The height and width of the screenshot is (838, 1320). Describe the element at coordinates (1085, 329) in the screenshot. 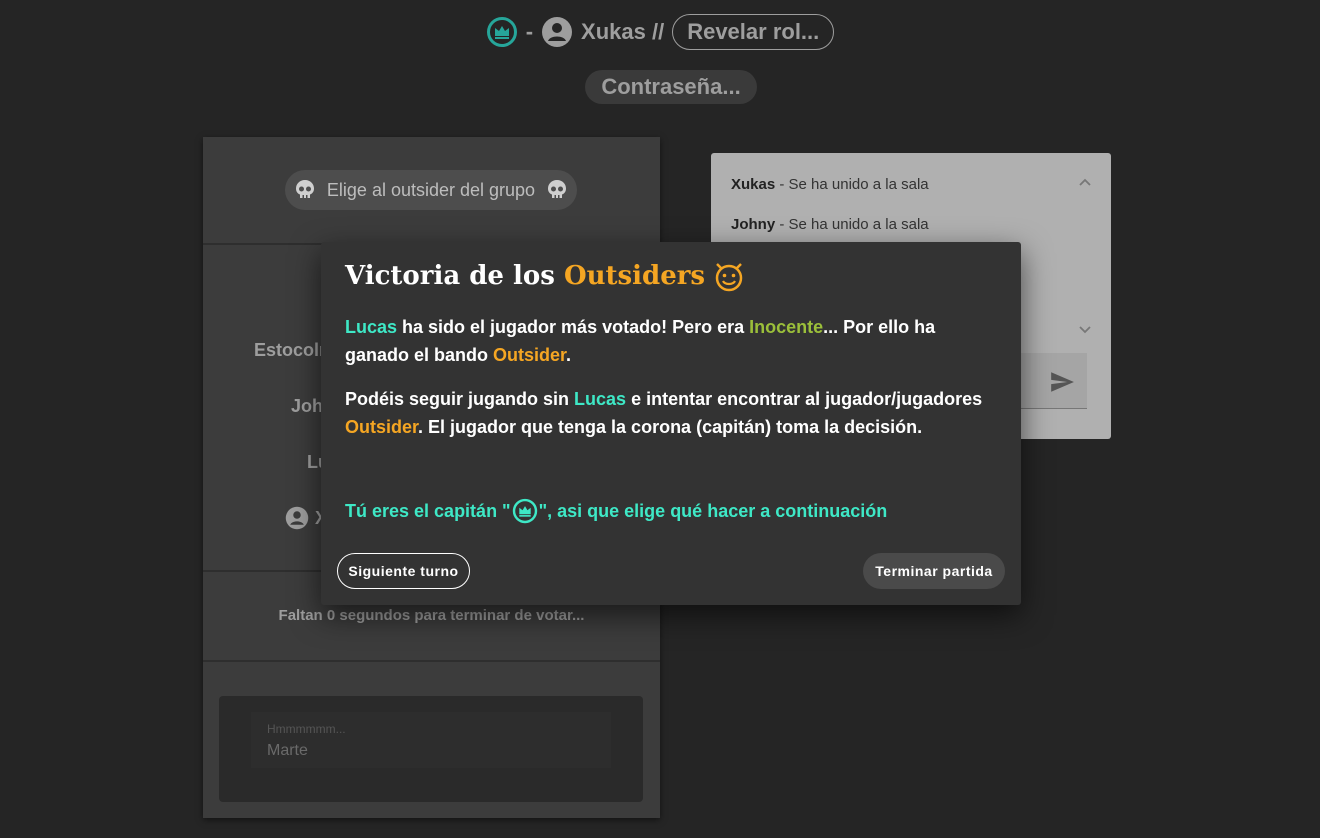

I see `chevron-down-icon` at that location.